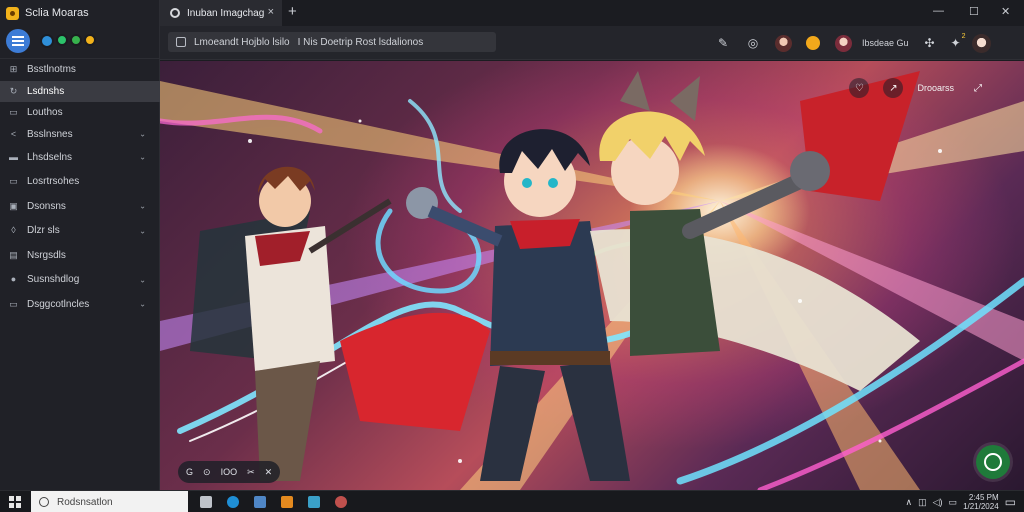  What do you see at coordinates (1005, 11) in the screenshot?
I see `close-window-button: ✕` at bounding box center [1005, 11].